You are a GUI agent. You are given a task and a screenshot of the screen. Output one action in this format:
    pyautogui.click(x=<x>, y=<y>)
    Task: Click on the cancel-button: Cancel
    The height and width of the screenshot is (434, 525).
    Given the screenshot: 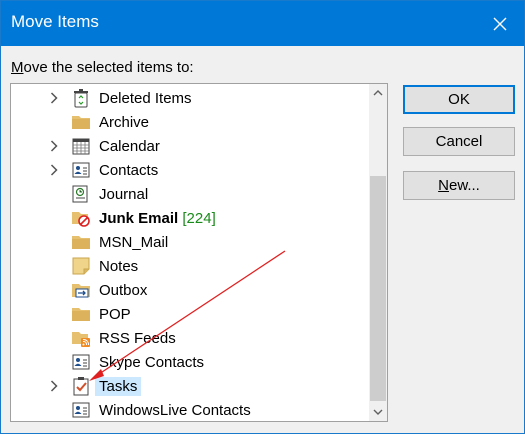 What is the action you would take?
    pyautogui.click(x=459, y=141)
    